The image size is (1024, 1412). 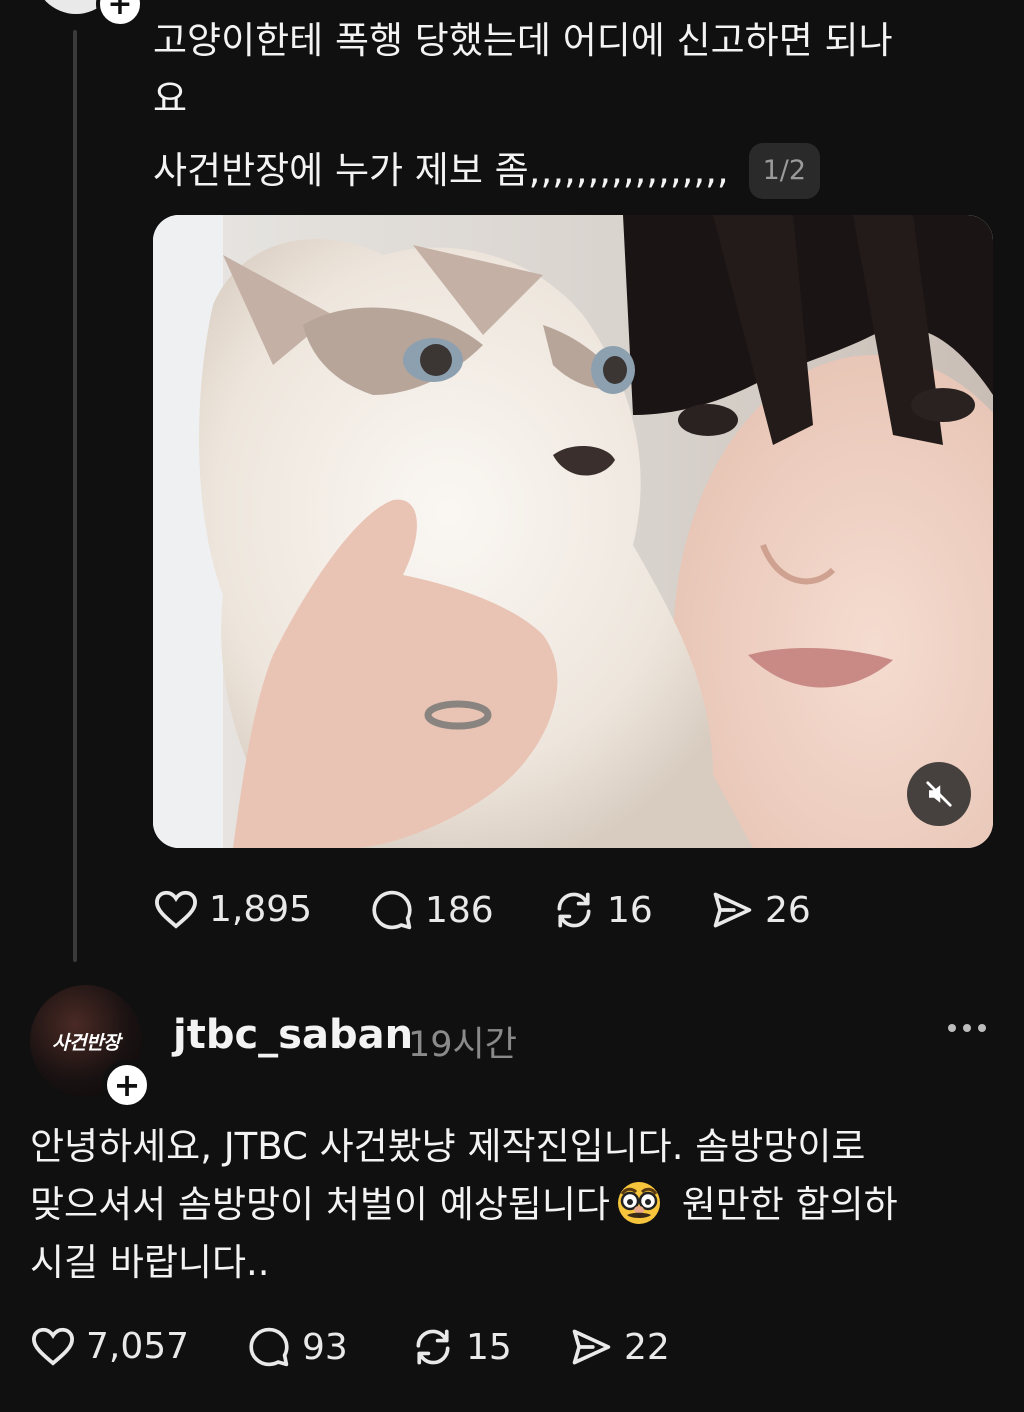 I want to click on thread-connector-line, so click(x=75, y=496).